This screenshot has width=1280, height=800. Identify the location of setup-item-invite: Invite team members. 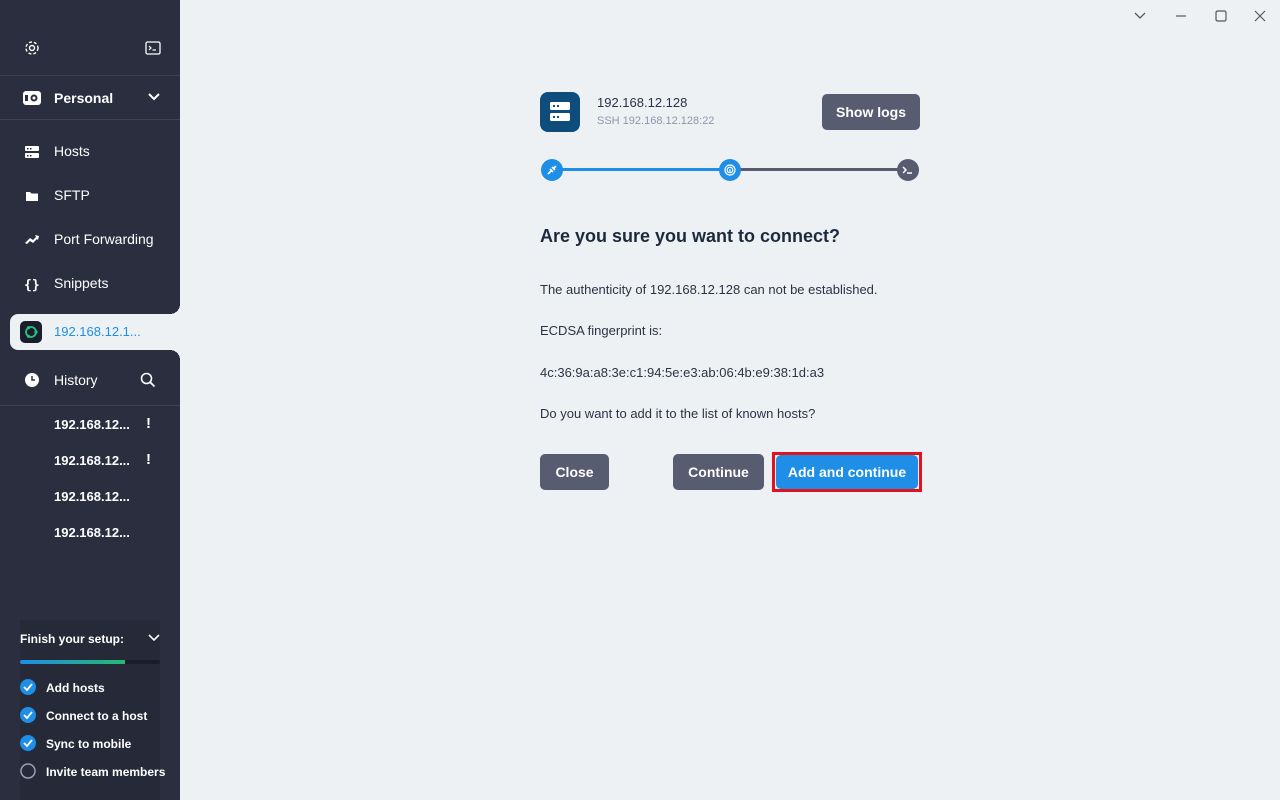
(100, 772).